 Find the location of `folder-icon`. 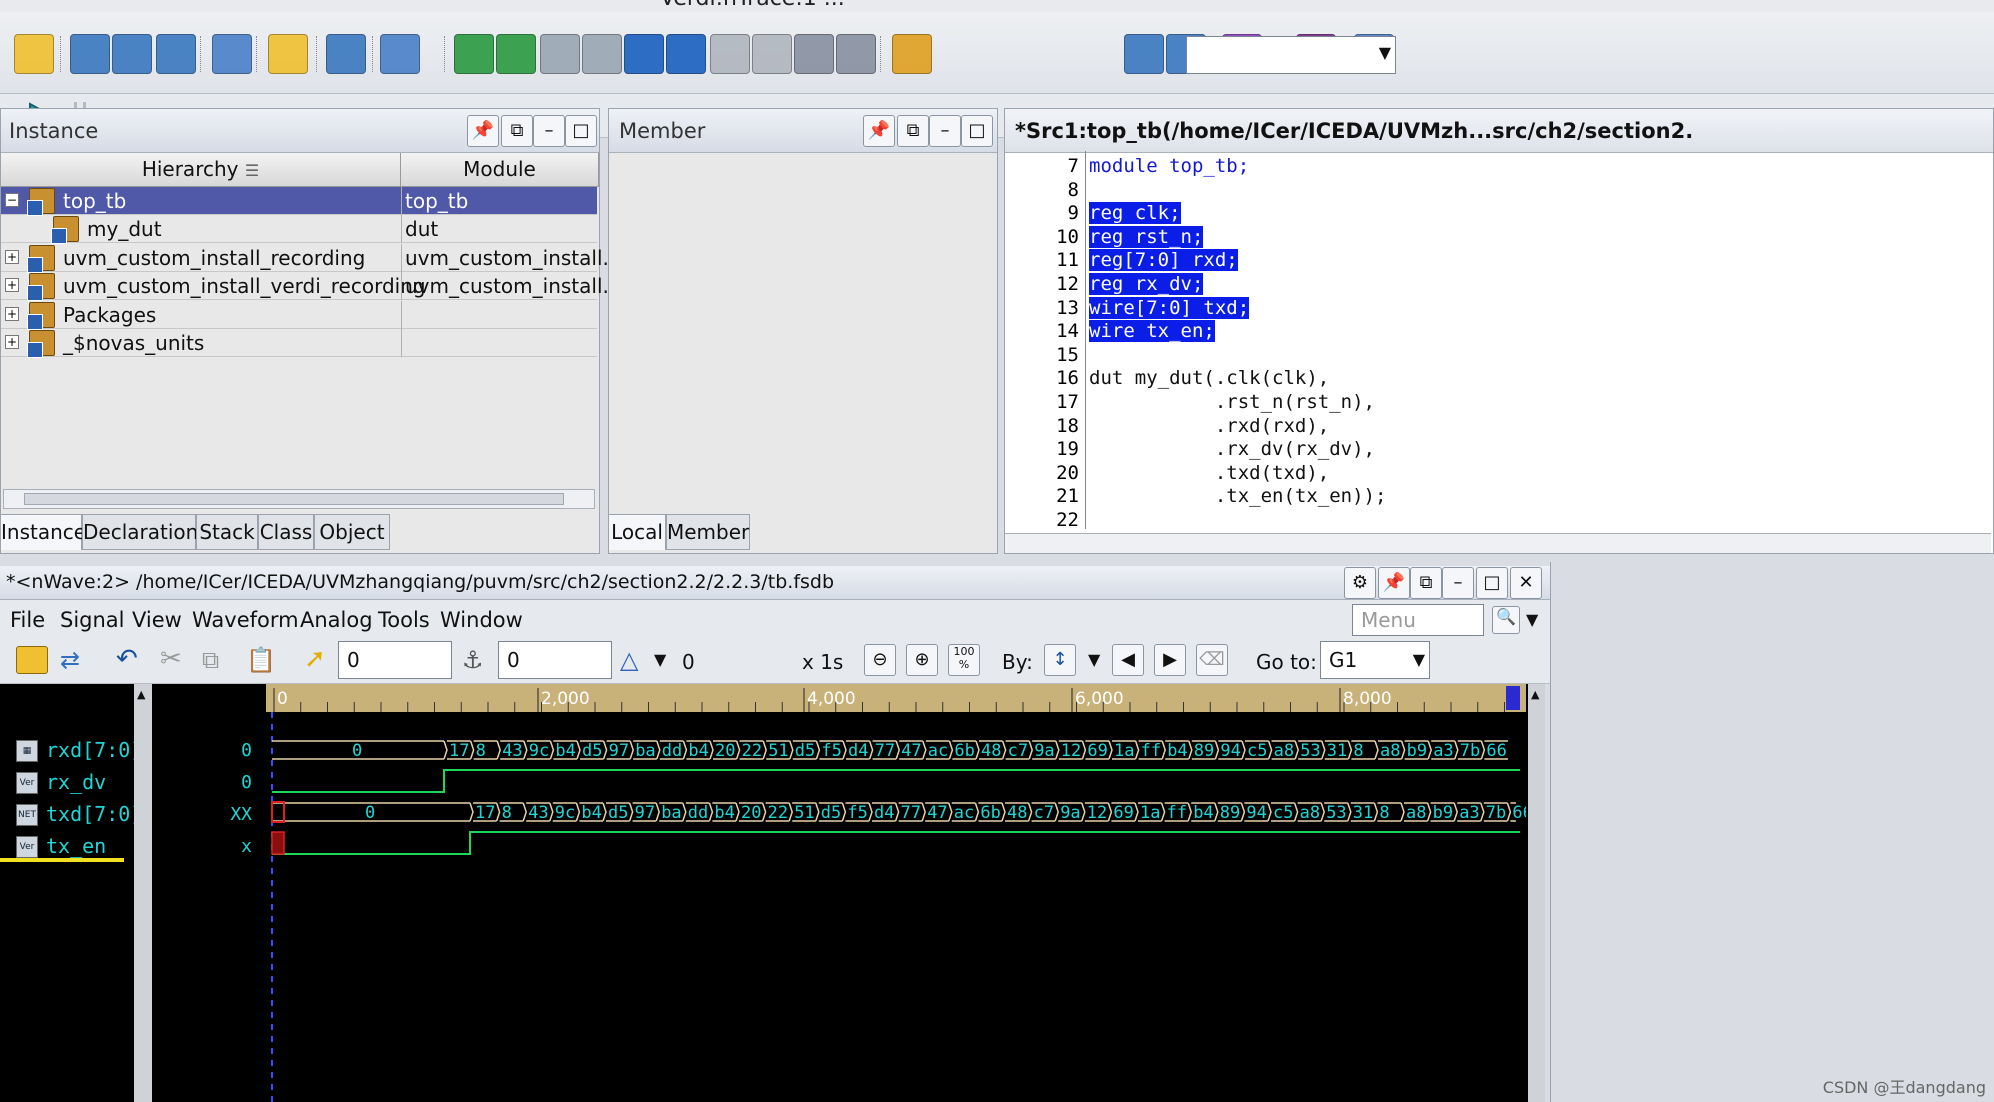

folder-icon is located at coordinates (288, 54).